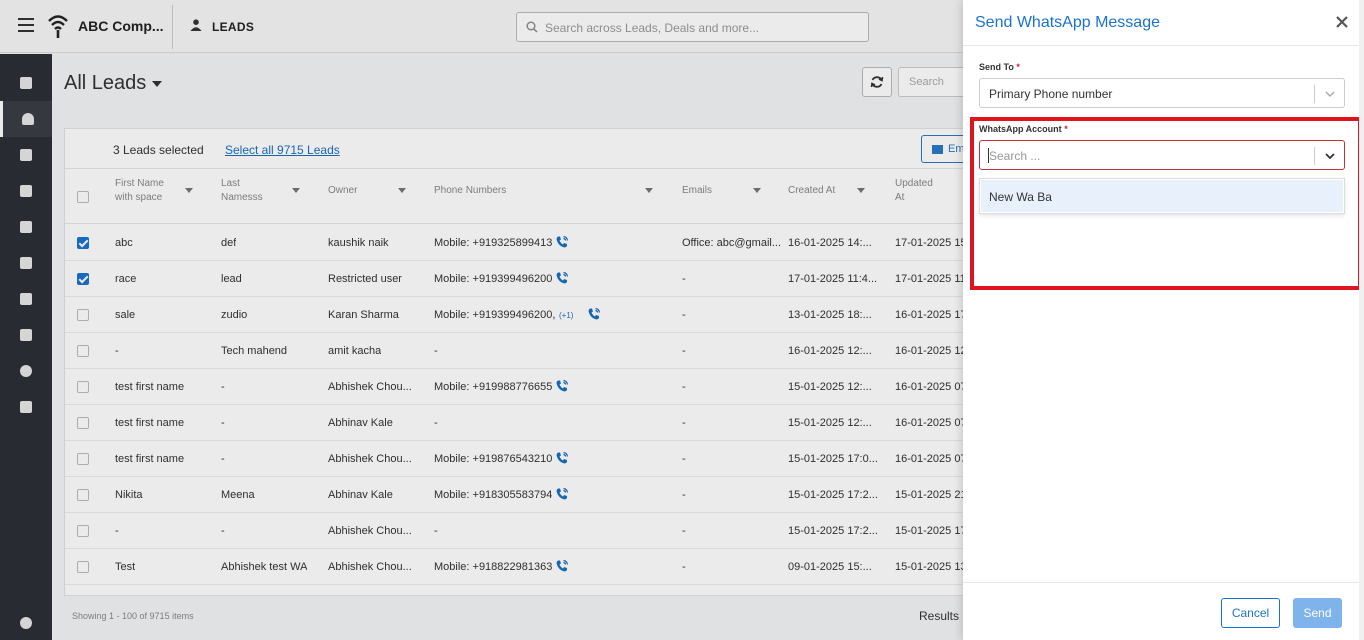 The height and width of the screenshot is (640, 1364). I want to click on panel-title: Send WhatsApp Message, so click(1067, 22).